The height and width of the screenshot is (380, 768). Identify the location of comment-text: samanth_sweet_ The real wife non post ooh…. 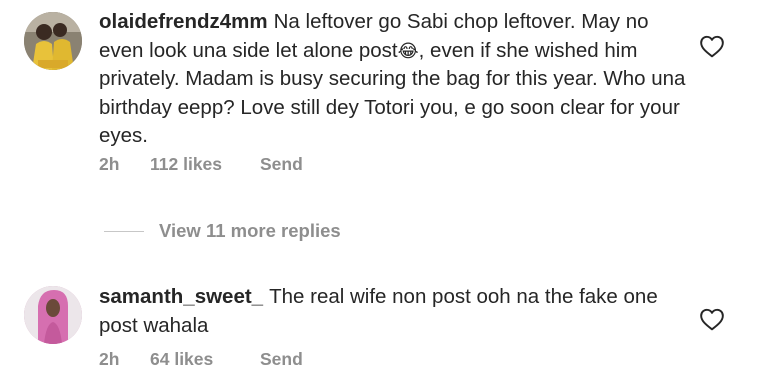
(394, 311).